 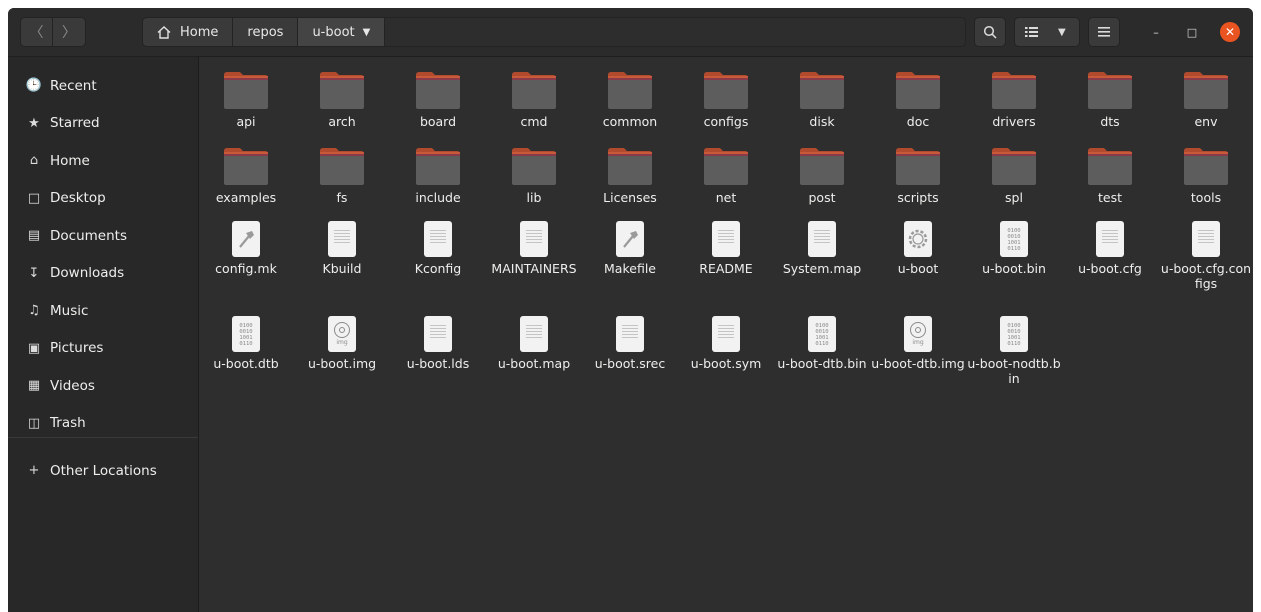 I want to click on maximize-button: □, so click(x=1192, y=32).